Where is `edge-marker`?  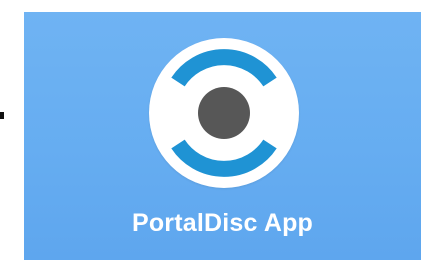
edge-marker is located at coordinates (2, 115).